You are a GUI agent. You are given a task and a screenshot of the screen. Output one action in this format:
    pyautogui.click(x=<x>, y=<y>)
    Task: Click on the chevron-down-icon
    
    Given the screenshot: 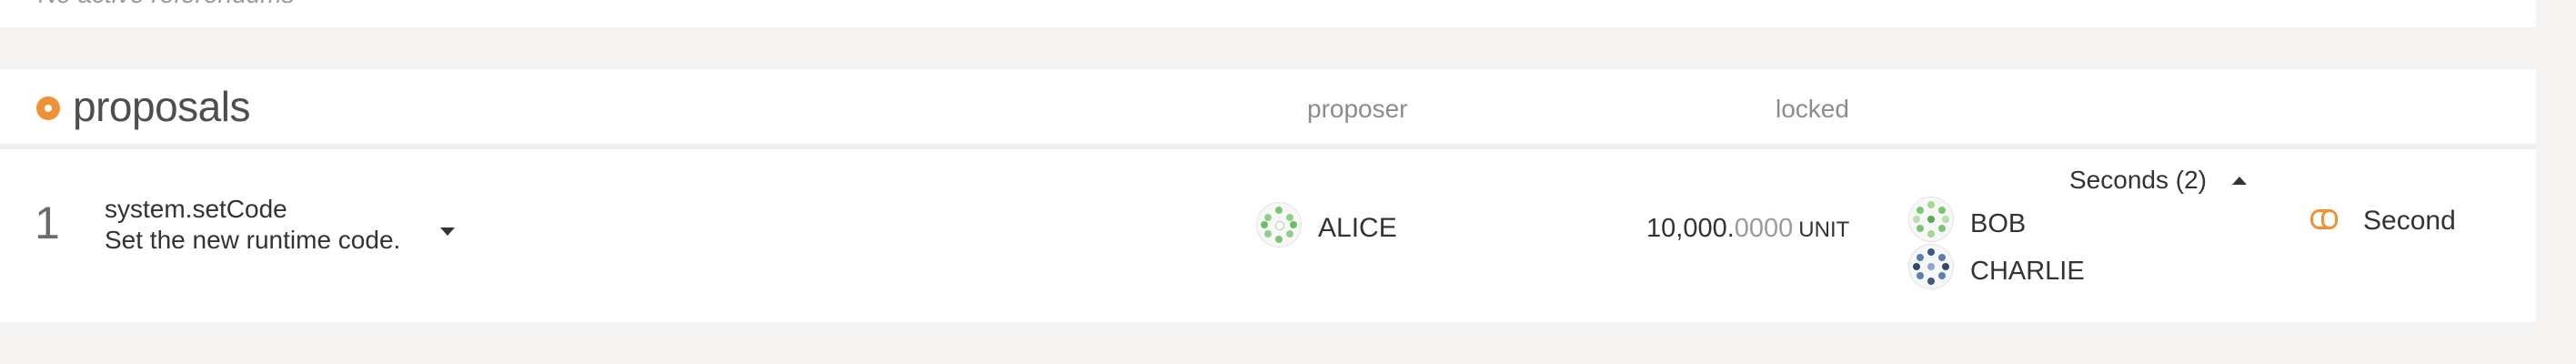 What is the action you would take?
    pyautogui.click(x=447, y=232)
    